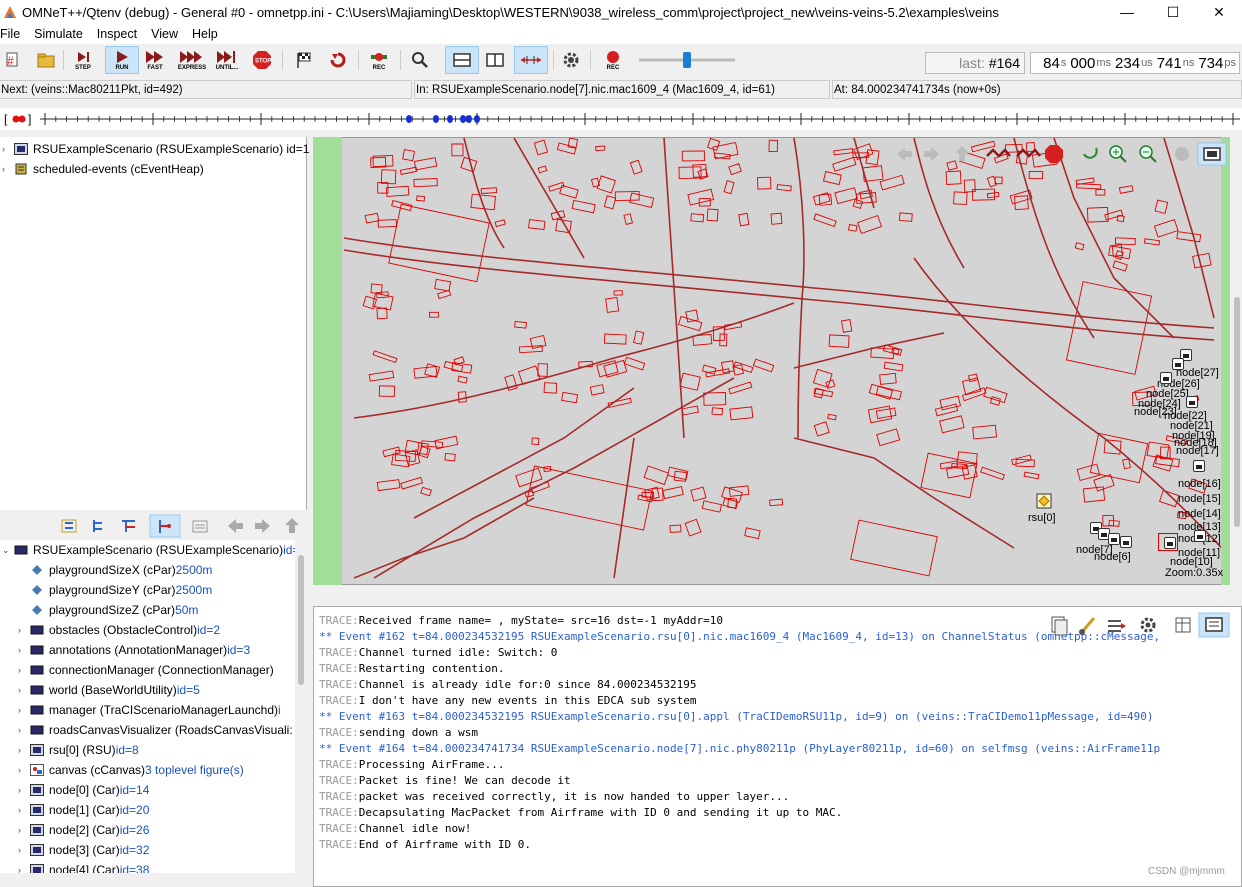 The height and width of the screenshot is (887, 1242). What do you see at coordinates (262, 60) in the screenshot?
I see `stop-button: STOP` at bounding box center [262, 60].